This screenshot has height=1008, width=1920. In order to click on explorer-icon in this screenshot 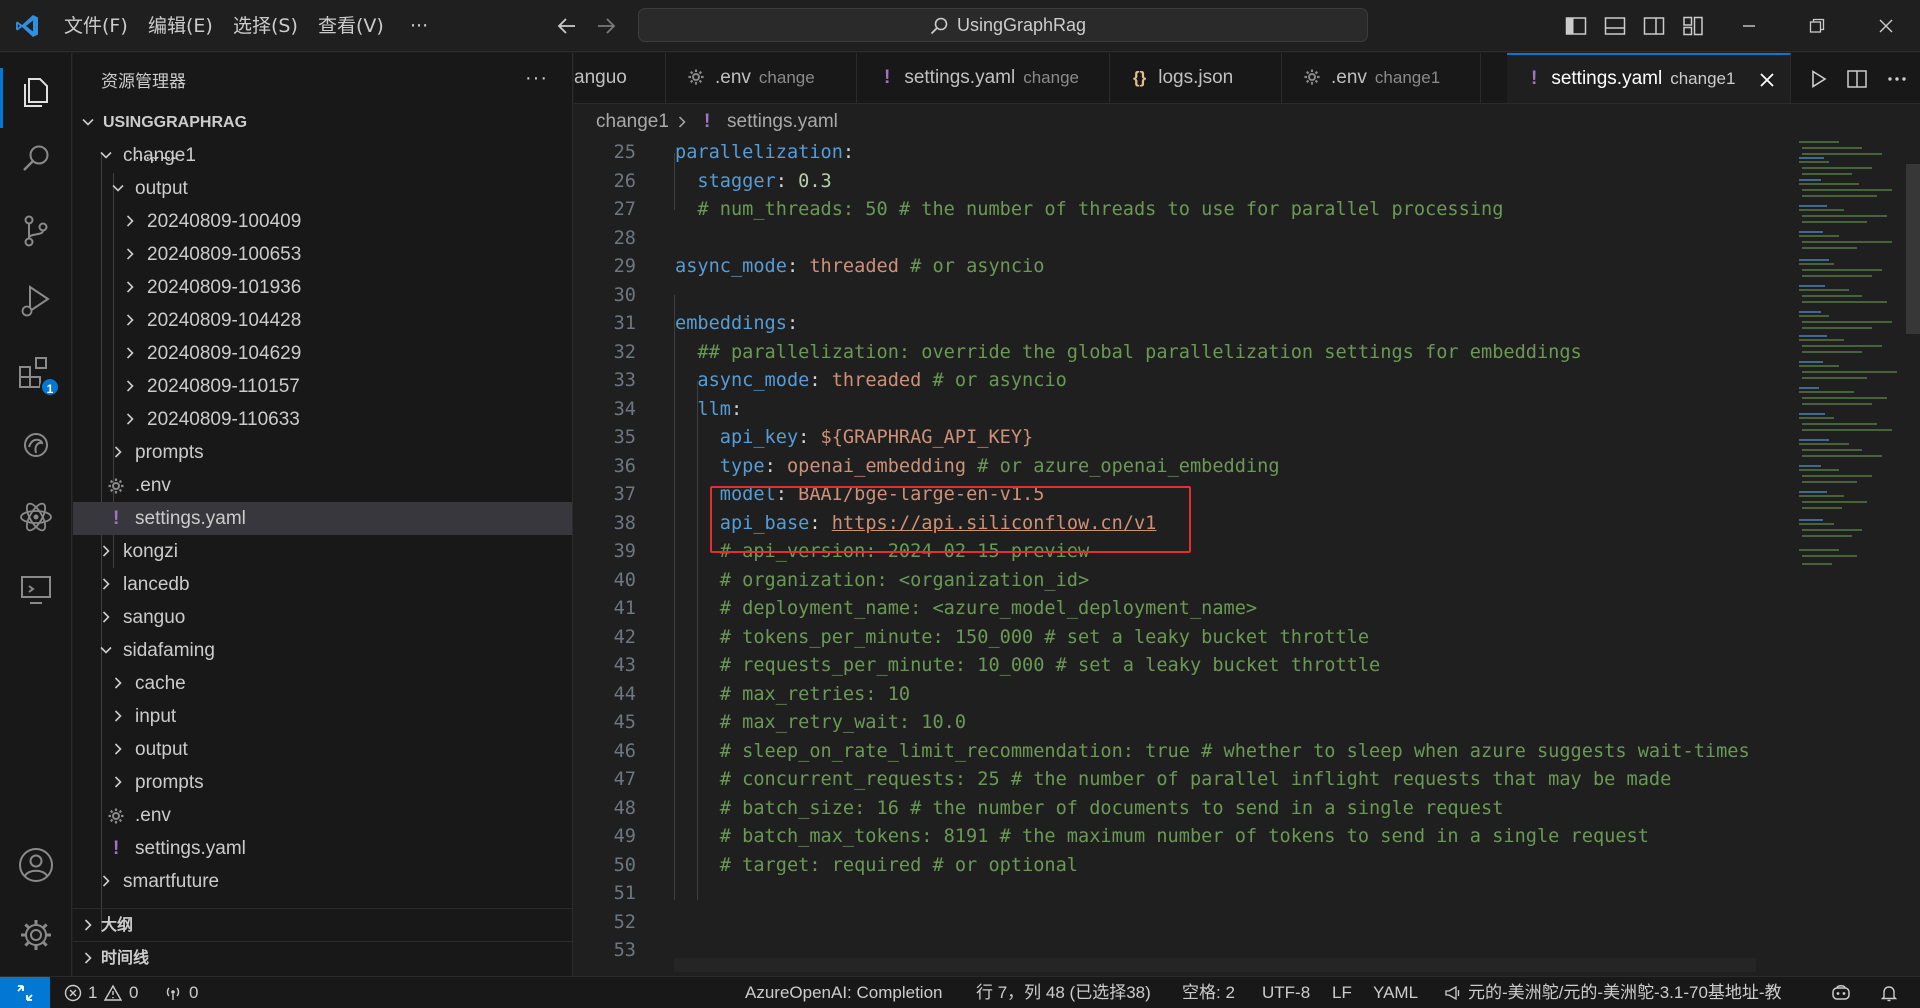, I will do `click(36, 91)`.